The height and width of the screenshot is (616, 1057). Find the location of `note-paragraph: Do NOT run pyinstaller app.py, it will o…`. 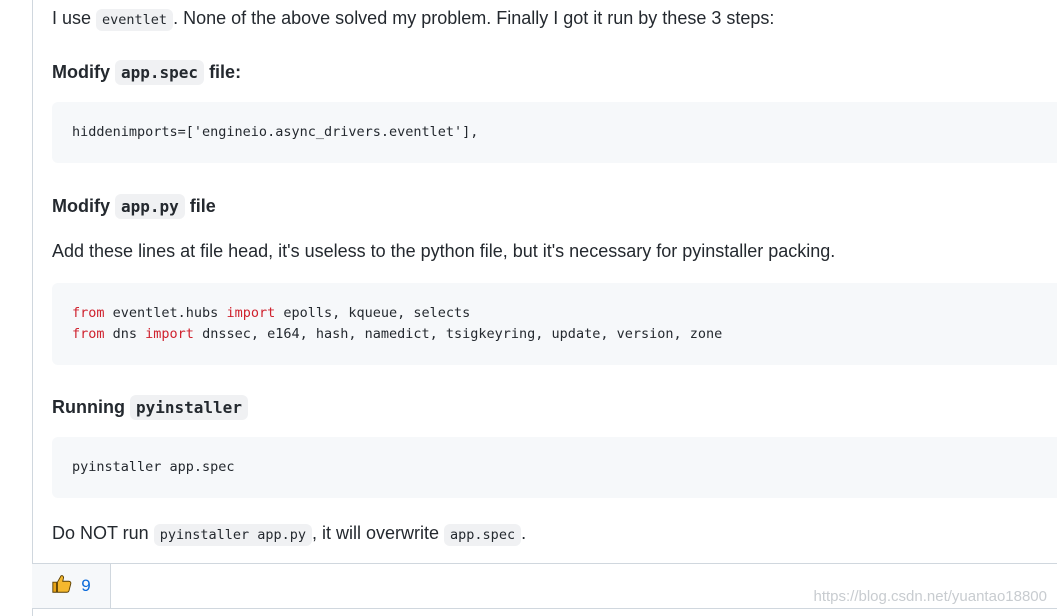

note-paragraph: Do NOT run pyinstaller app.py, it will o… is located at coordinates (289, 534).